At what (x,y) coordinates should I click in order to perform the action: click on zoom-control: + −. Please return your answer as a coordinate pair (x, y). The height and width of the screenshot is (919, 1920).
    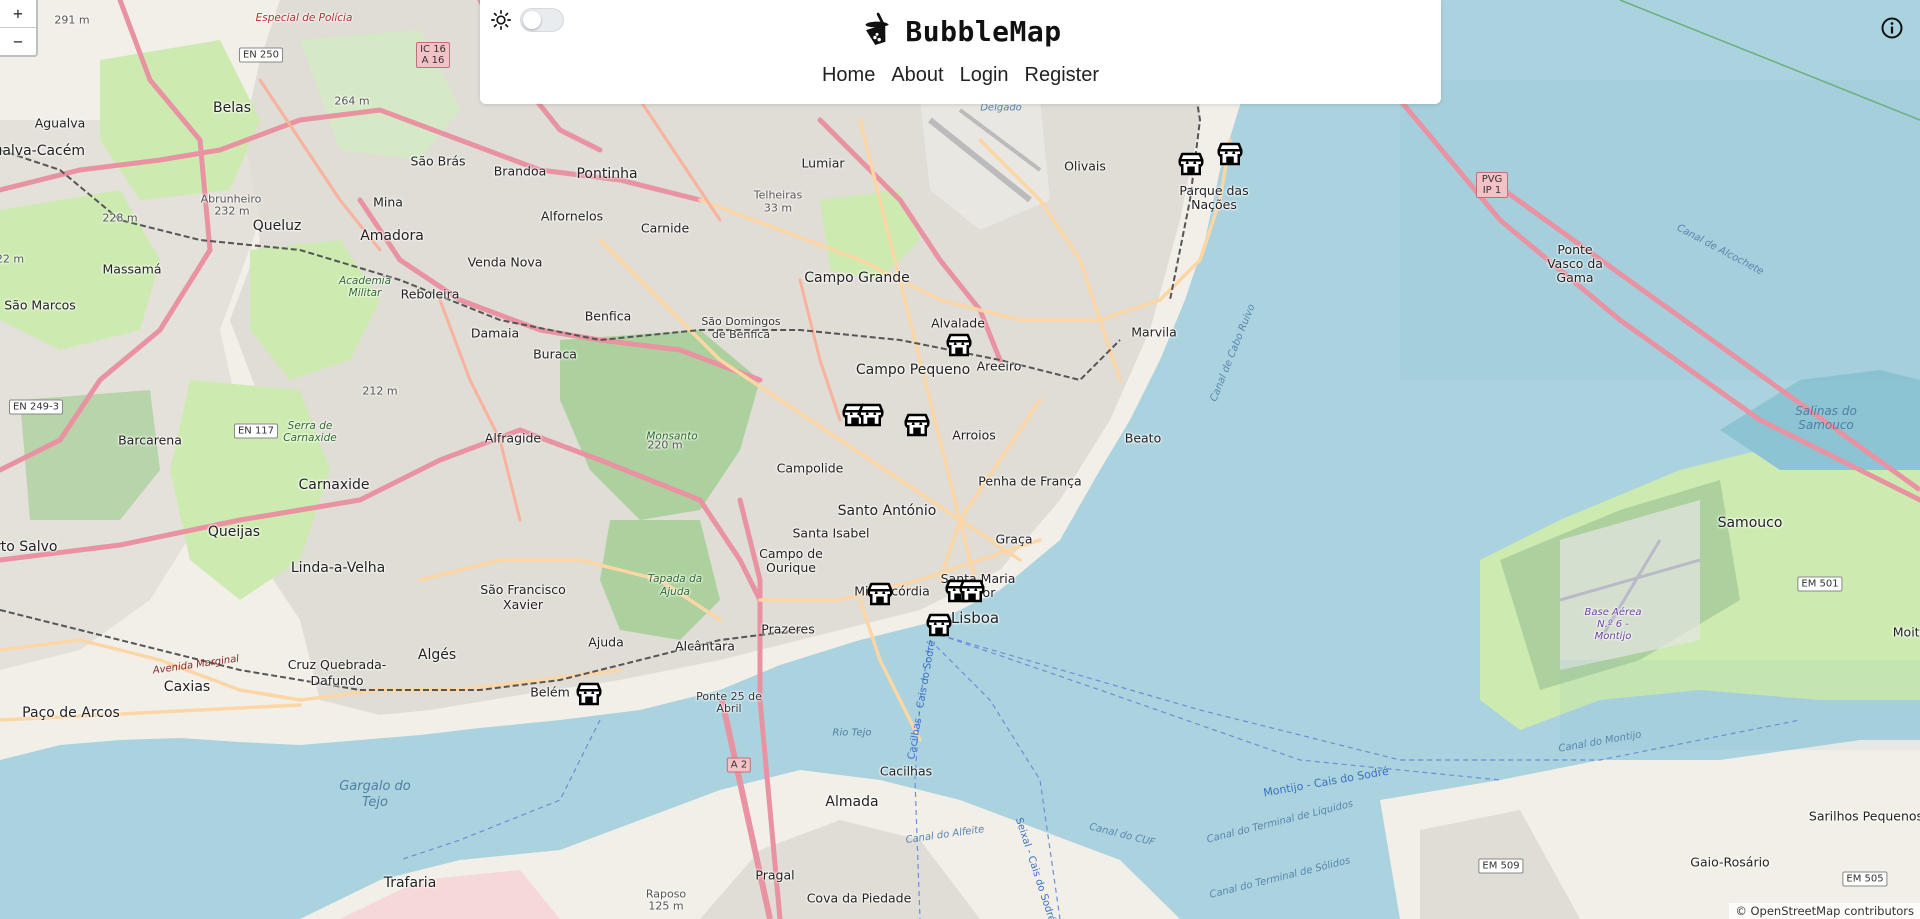
    Looking at the image, I should click on (19, 28).